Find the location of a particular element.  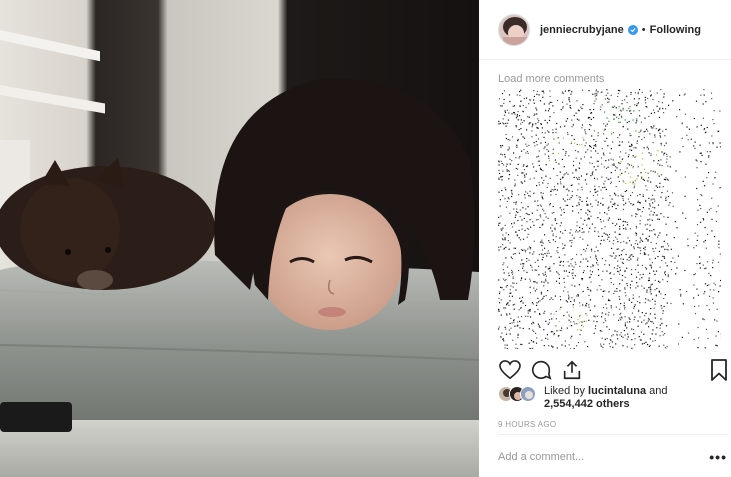

liked-by-and: and is located at coordinates (658, 391).